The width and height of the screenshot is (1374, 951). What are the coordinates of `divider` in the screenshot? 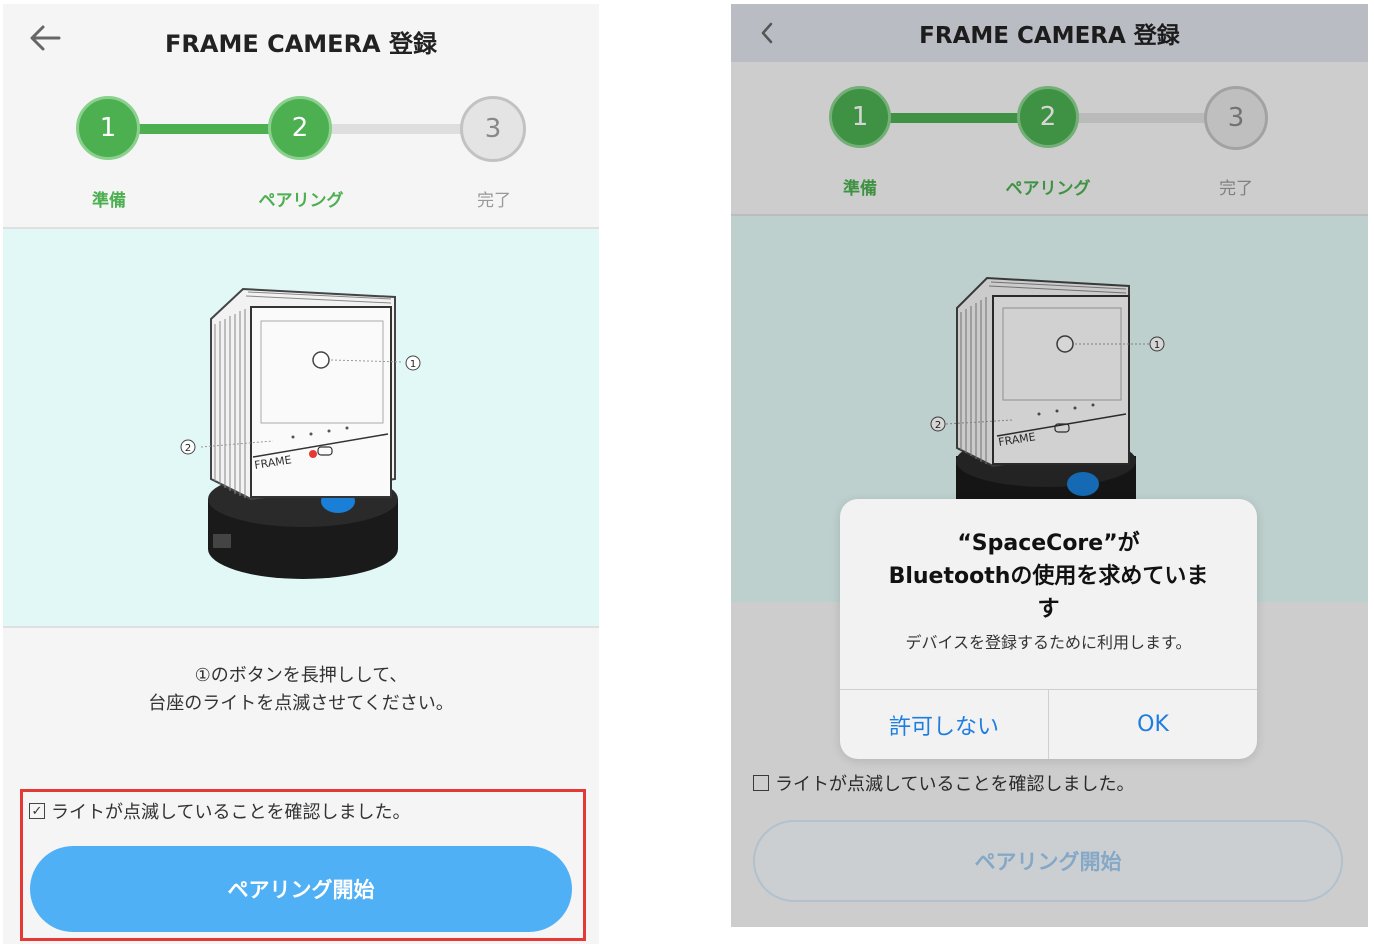 It's located at (301, 627).